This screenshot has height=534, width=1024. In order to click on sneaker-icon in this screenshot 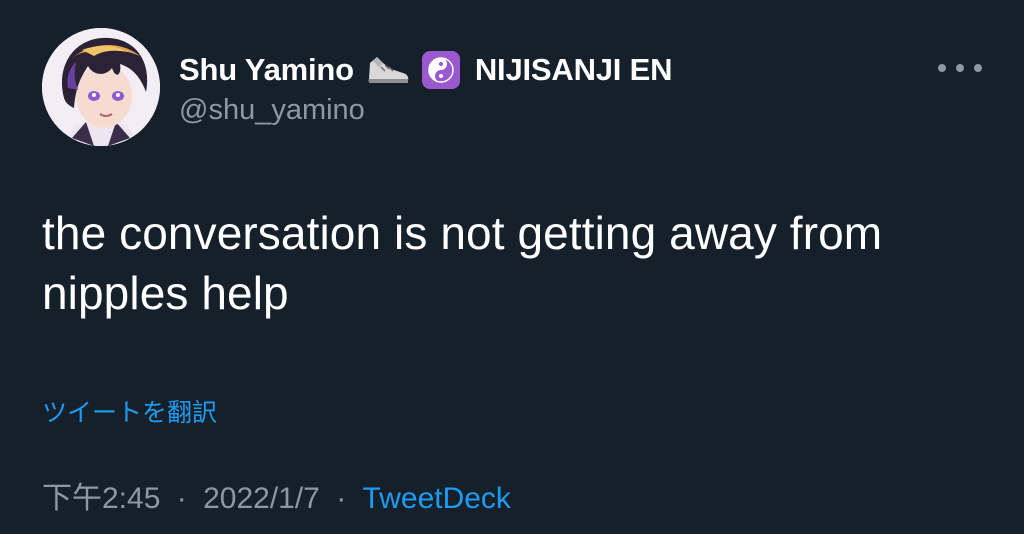, I will do `click(389, 70)`.